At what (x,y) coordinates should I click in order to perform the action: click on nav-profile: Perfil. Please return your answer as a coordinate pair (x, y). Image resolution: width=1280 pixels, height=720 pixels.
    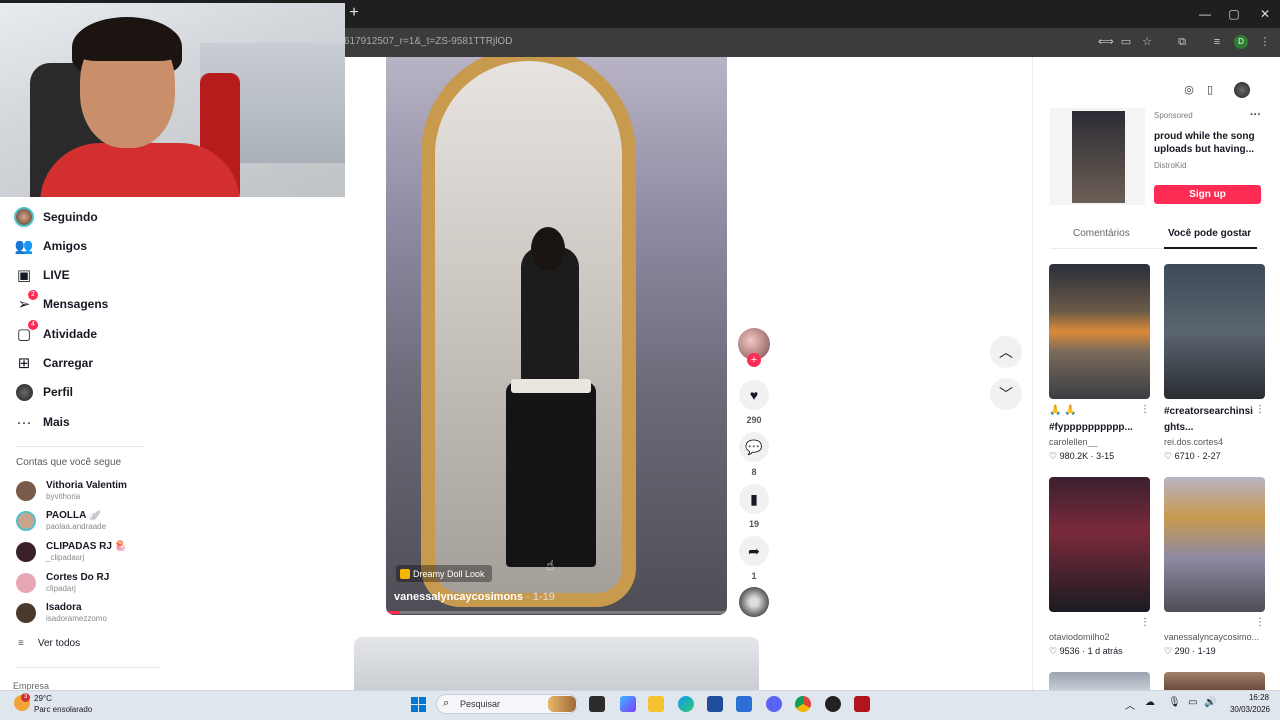
    Looking at the image, I should click on (43, 392).